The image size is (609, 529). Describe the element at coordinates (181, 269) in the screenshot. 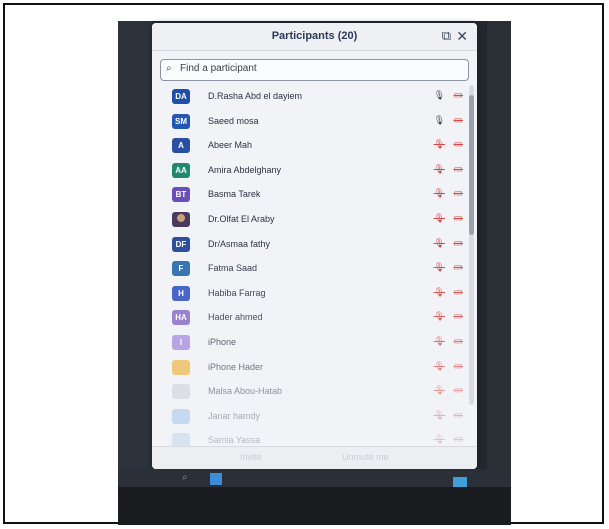

I see `avatar: F` at that location.